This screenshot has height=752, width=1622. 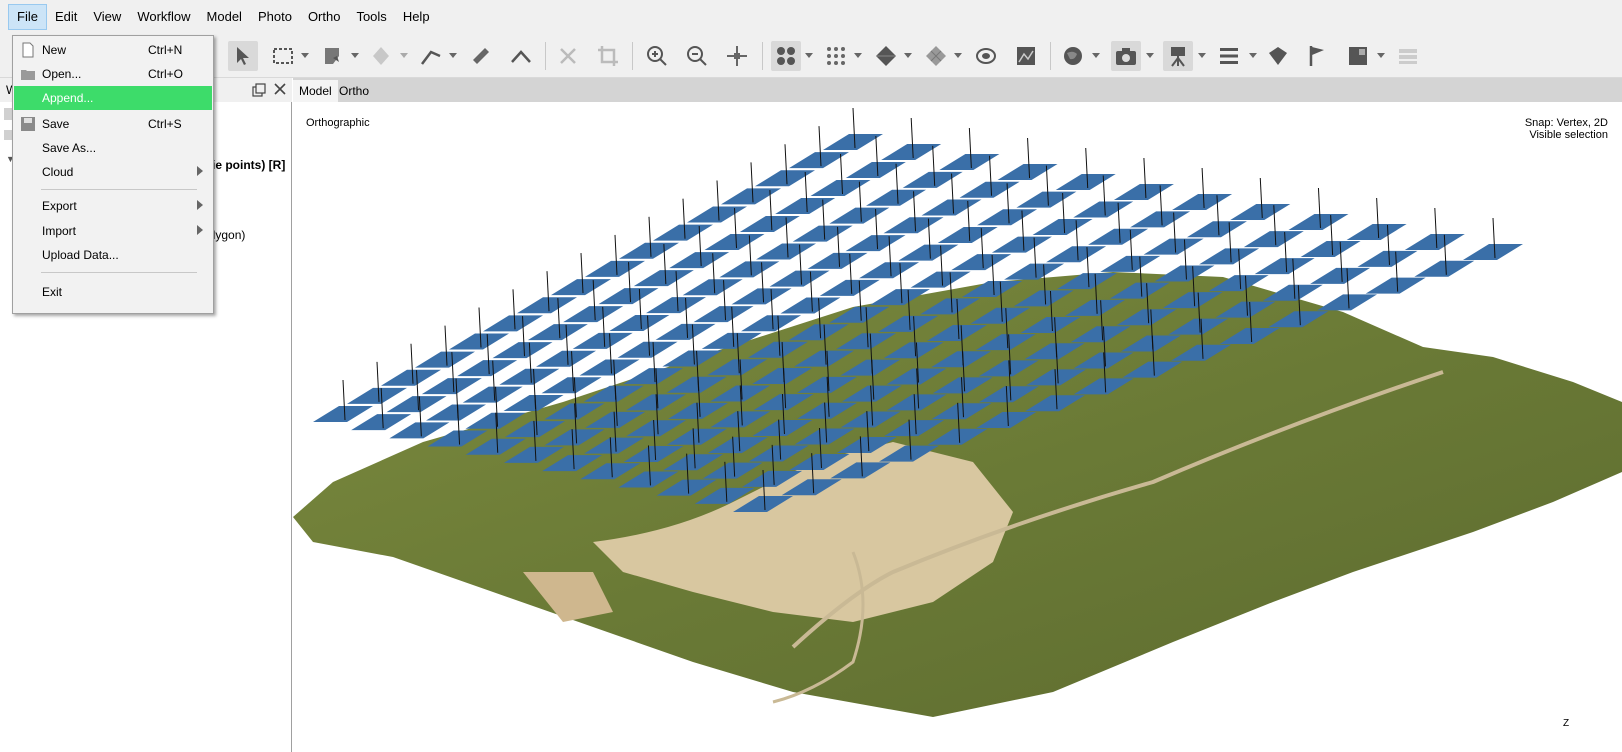 What do you see at coordinates (113, 50) in the screenshot?
I see `menu-item-new: New Ctrl+N` at bounding box center [113, 50].